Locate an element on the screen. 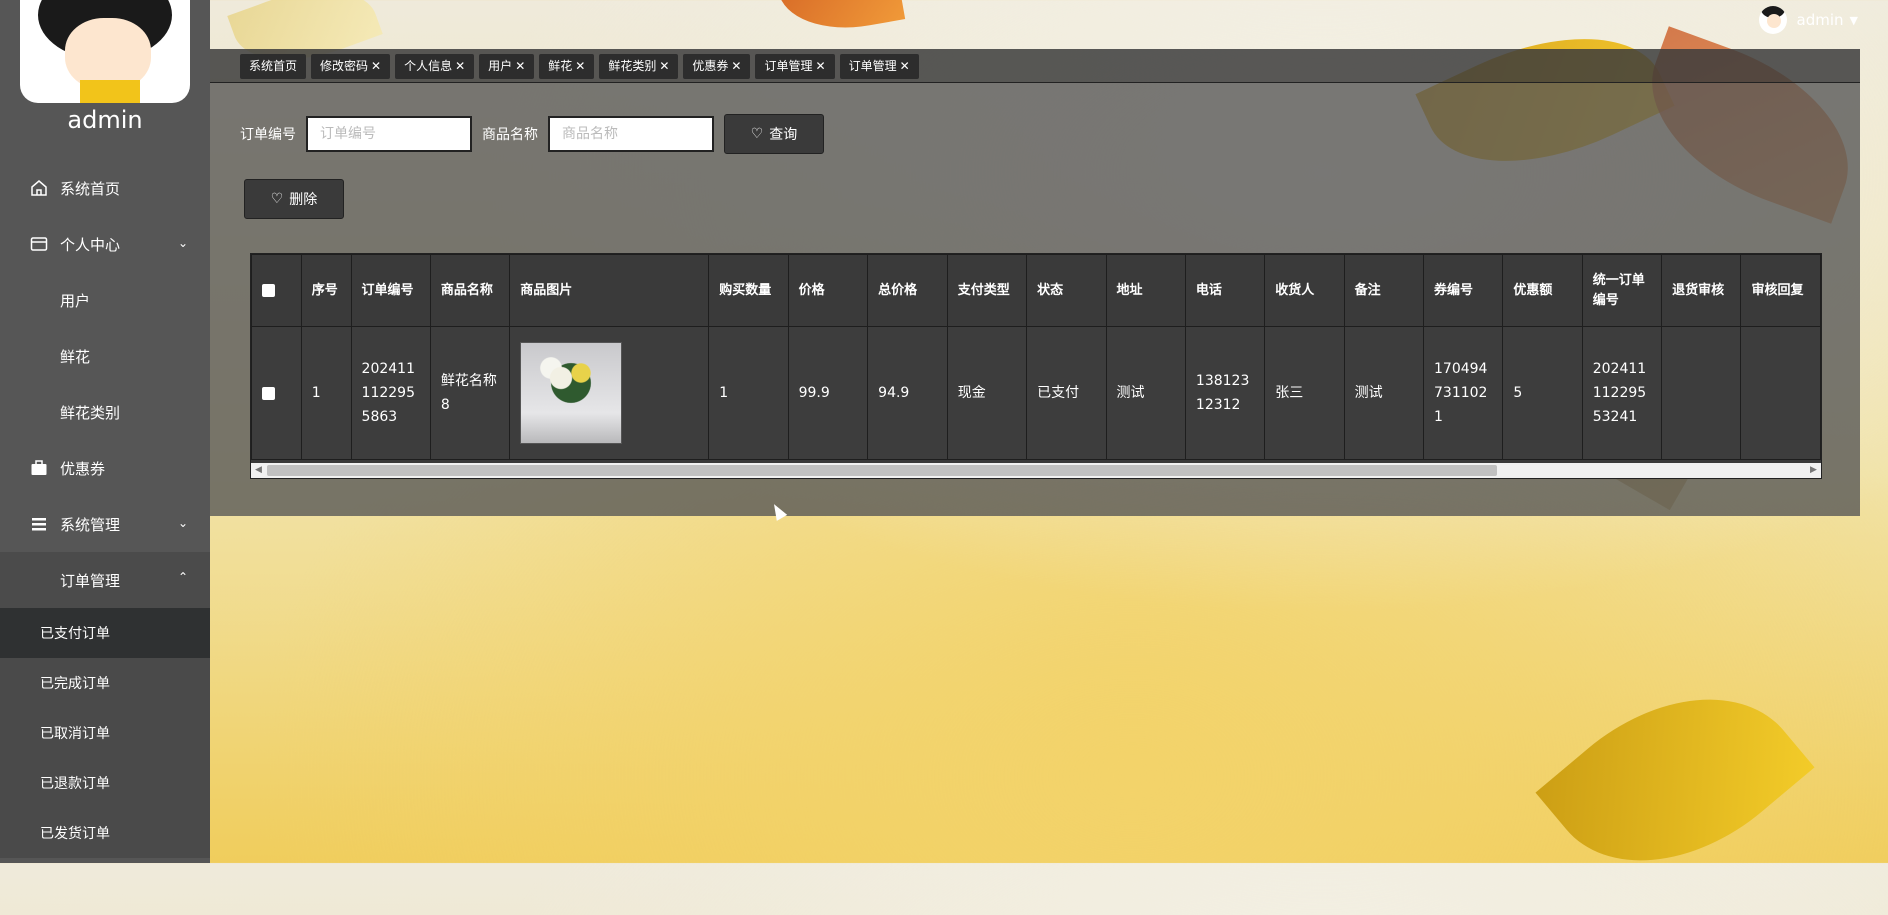 The width and height of the screenshot is (1888, 915). cell-order-no: 2024111122955863 is located at coordinates (390, 393).